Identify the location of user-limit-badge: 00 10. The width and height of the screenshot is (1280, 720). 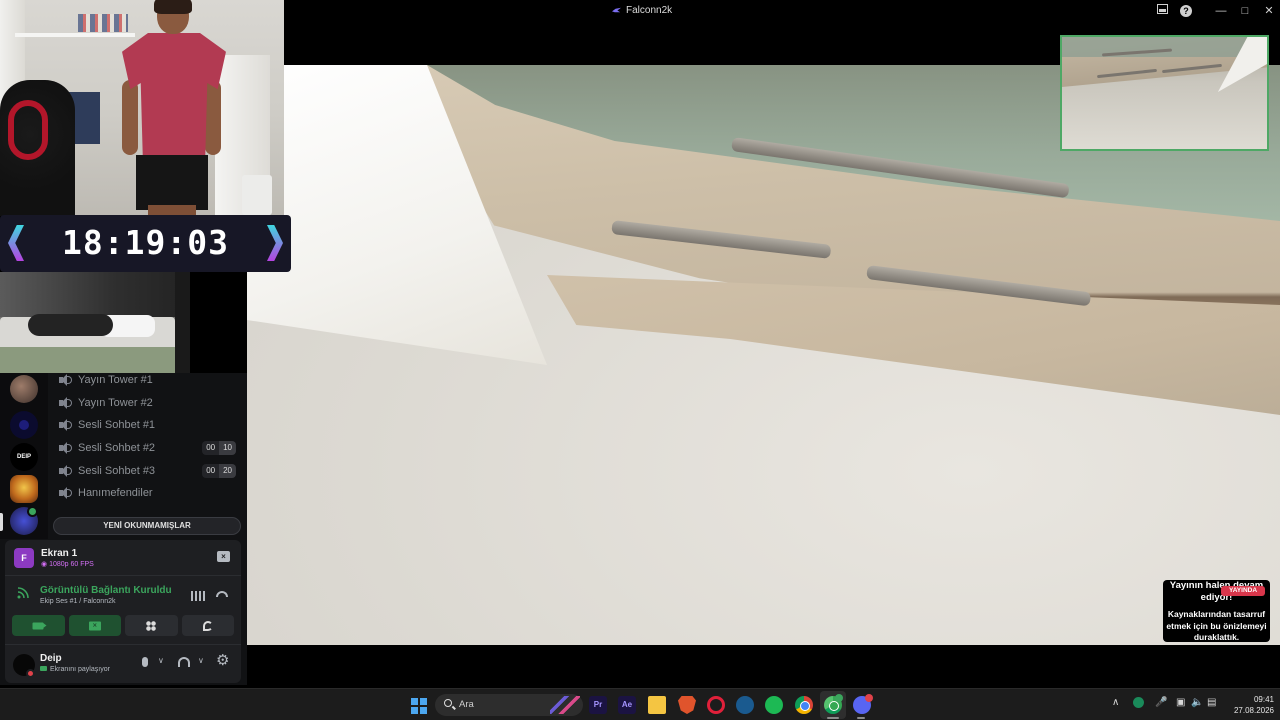
(219, 448).